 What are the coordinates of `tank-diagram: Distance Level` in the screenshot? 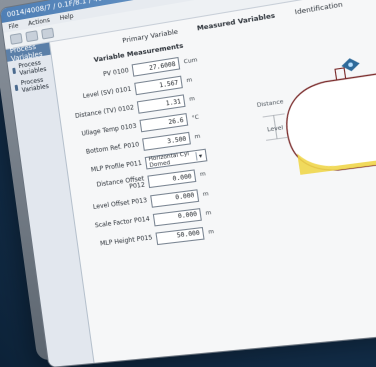 It's located at (315, 113).